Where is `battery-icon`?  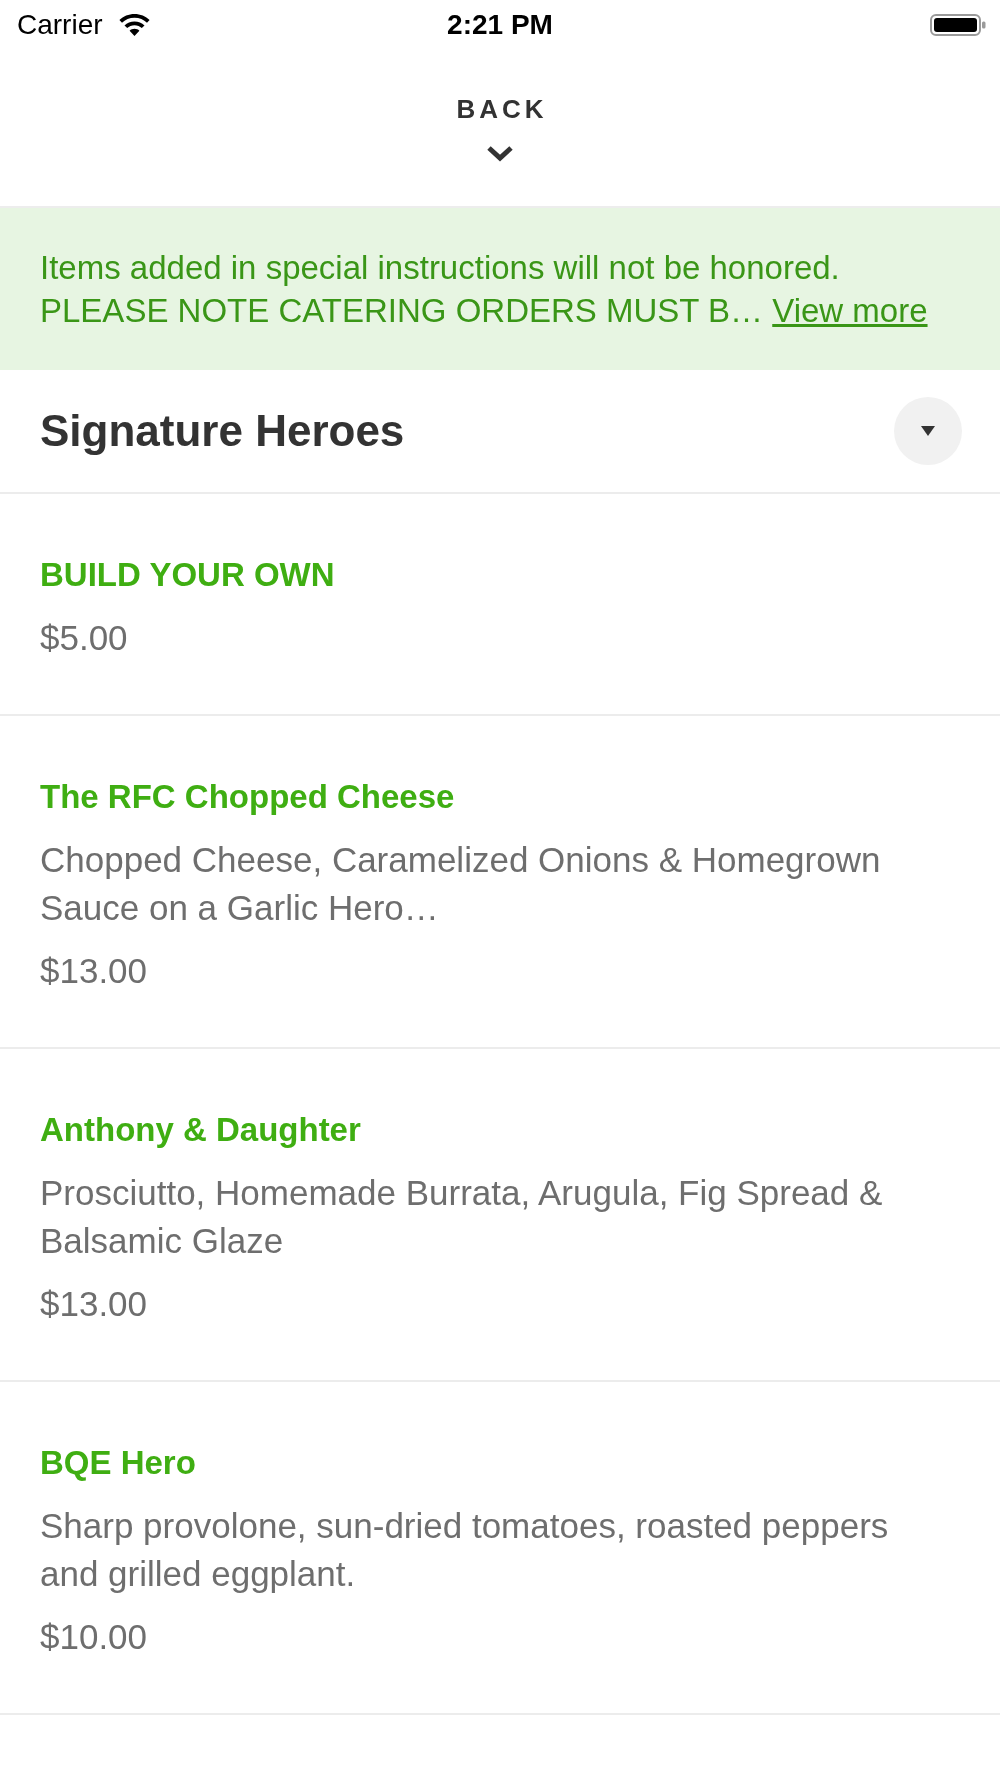
battery-icon is located at coordinates (958, 25).